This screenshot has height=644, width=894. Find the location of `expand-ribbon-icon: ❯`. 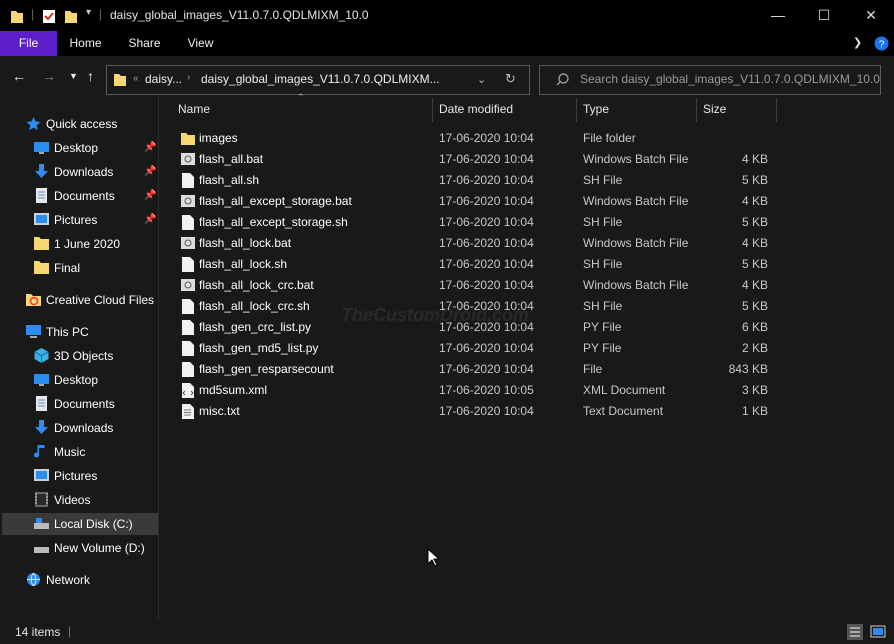

expand-ribbon-icon: ❯ is located at coordinates (857, 42).